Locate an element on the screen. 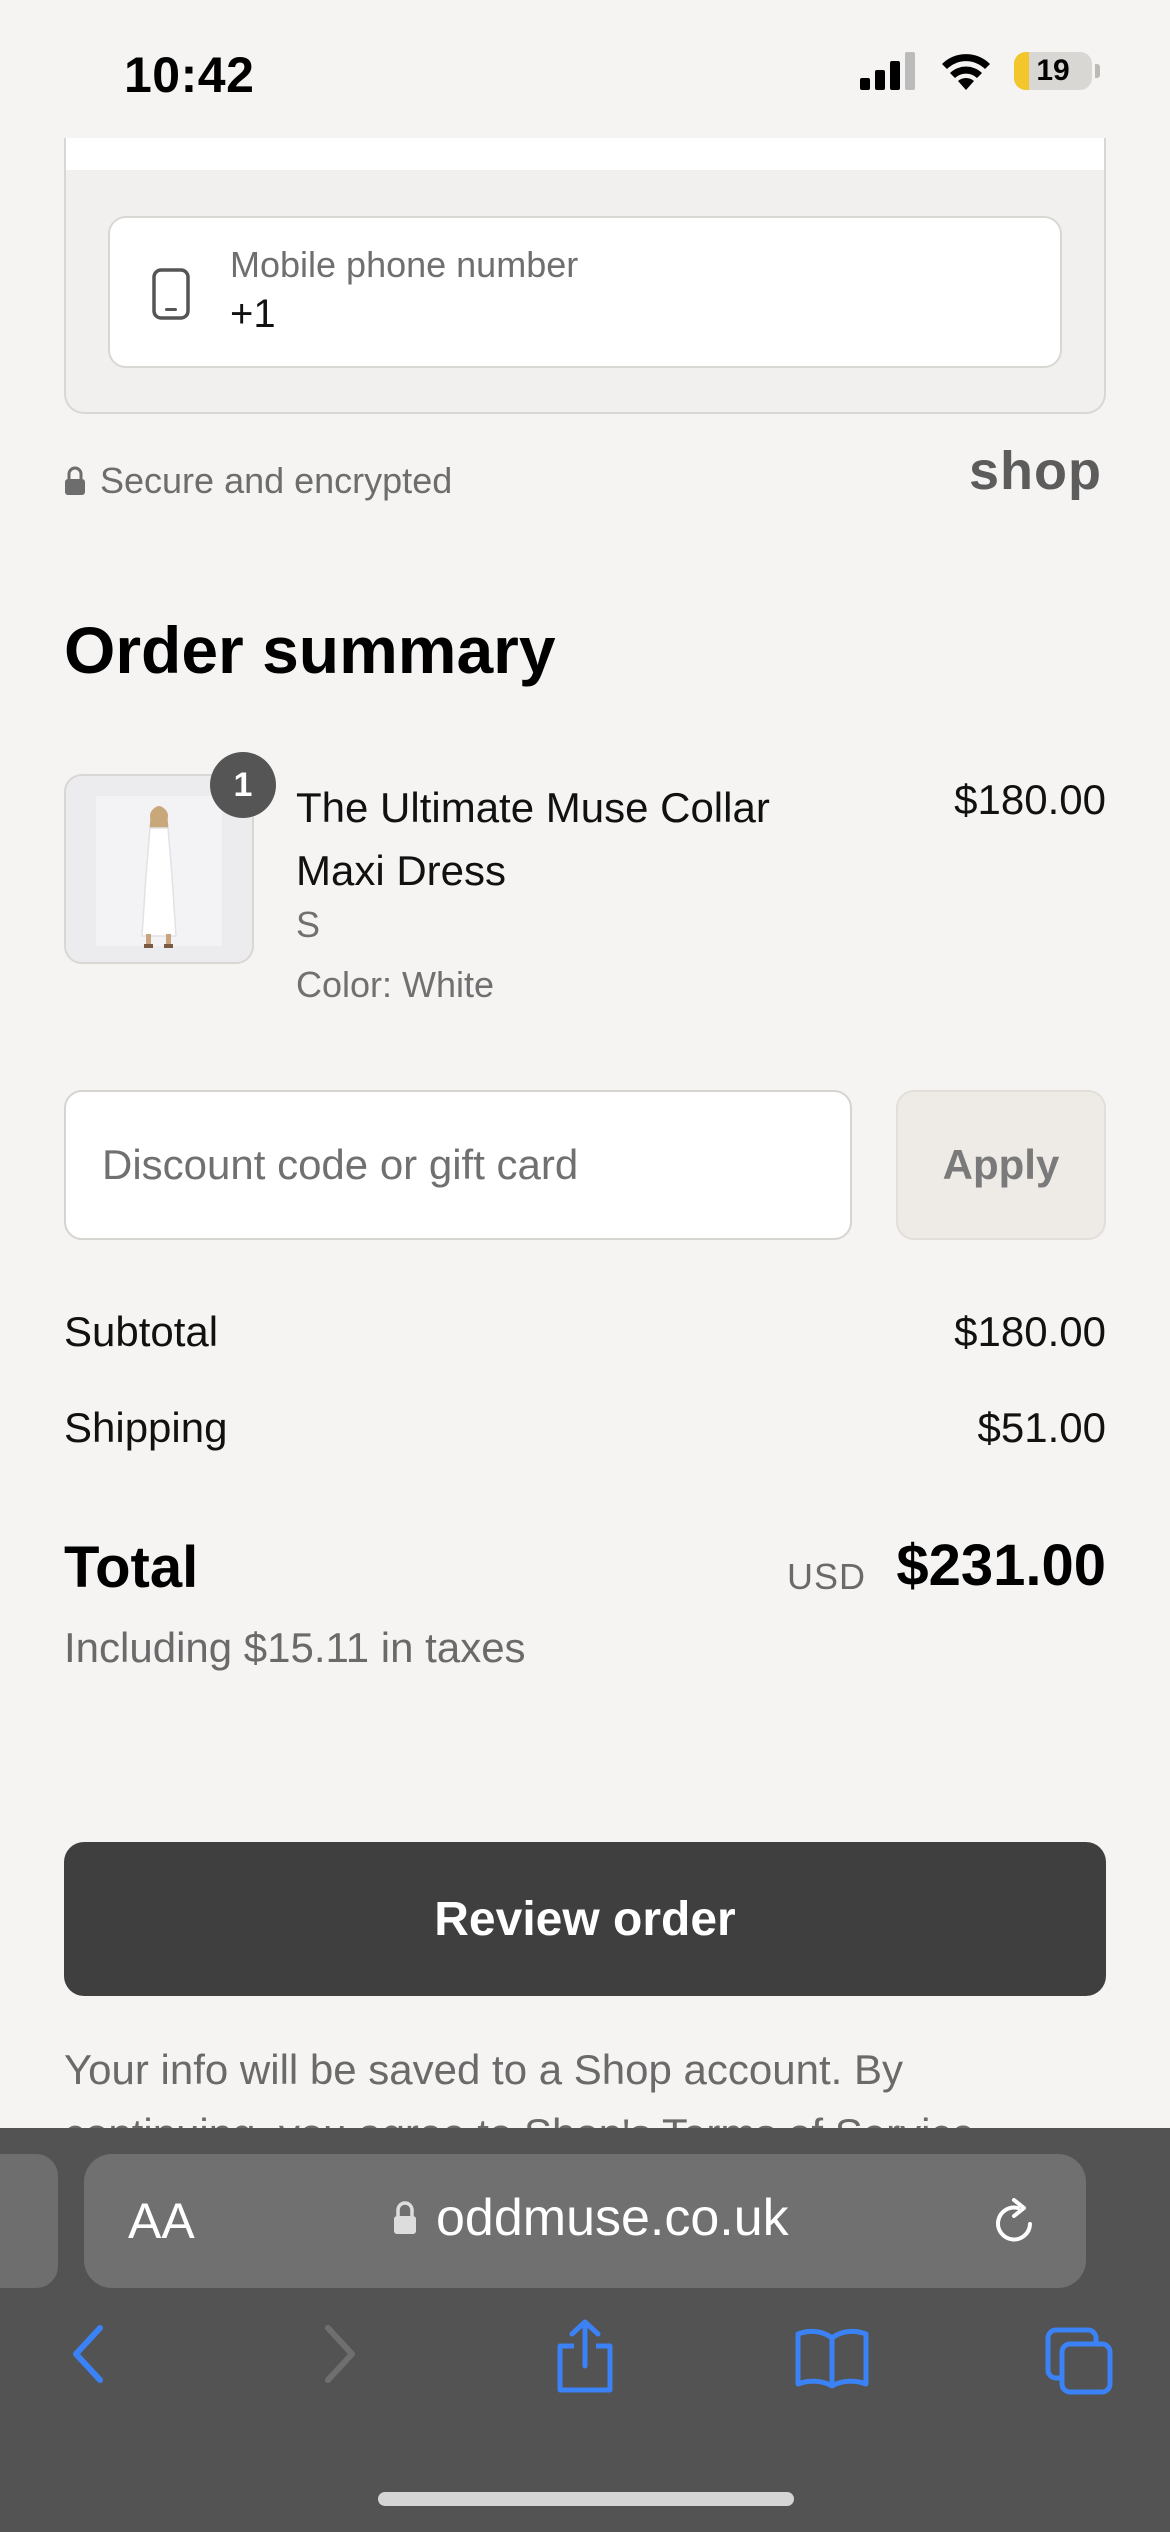 This screenshot has width=1170, height=2532. order-summary-title: Order summary is located at coordinates (310, 650).